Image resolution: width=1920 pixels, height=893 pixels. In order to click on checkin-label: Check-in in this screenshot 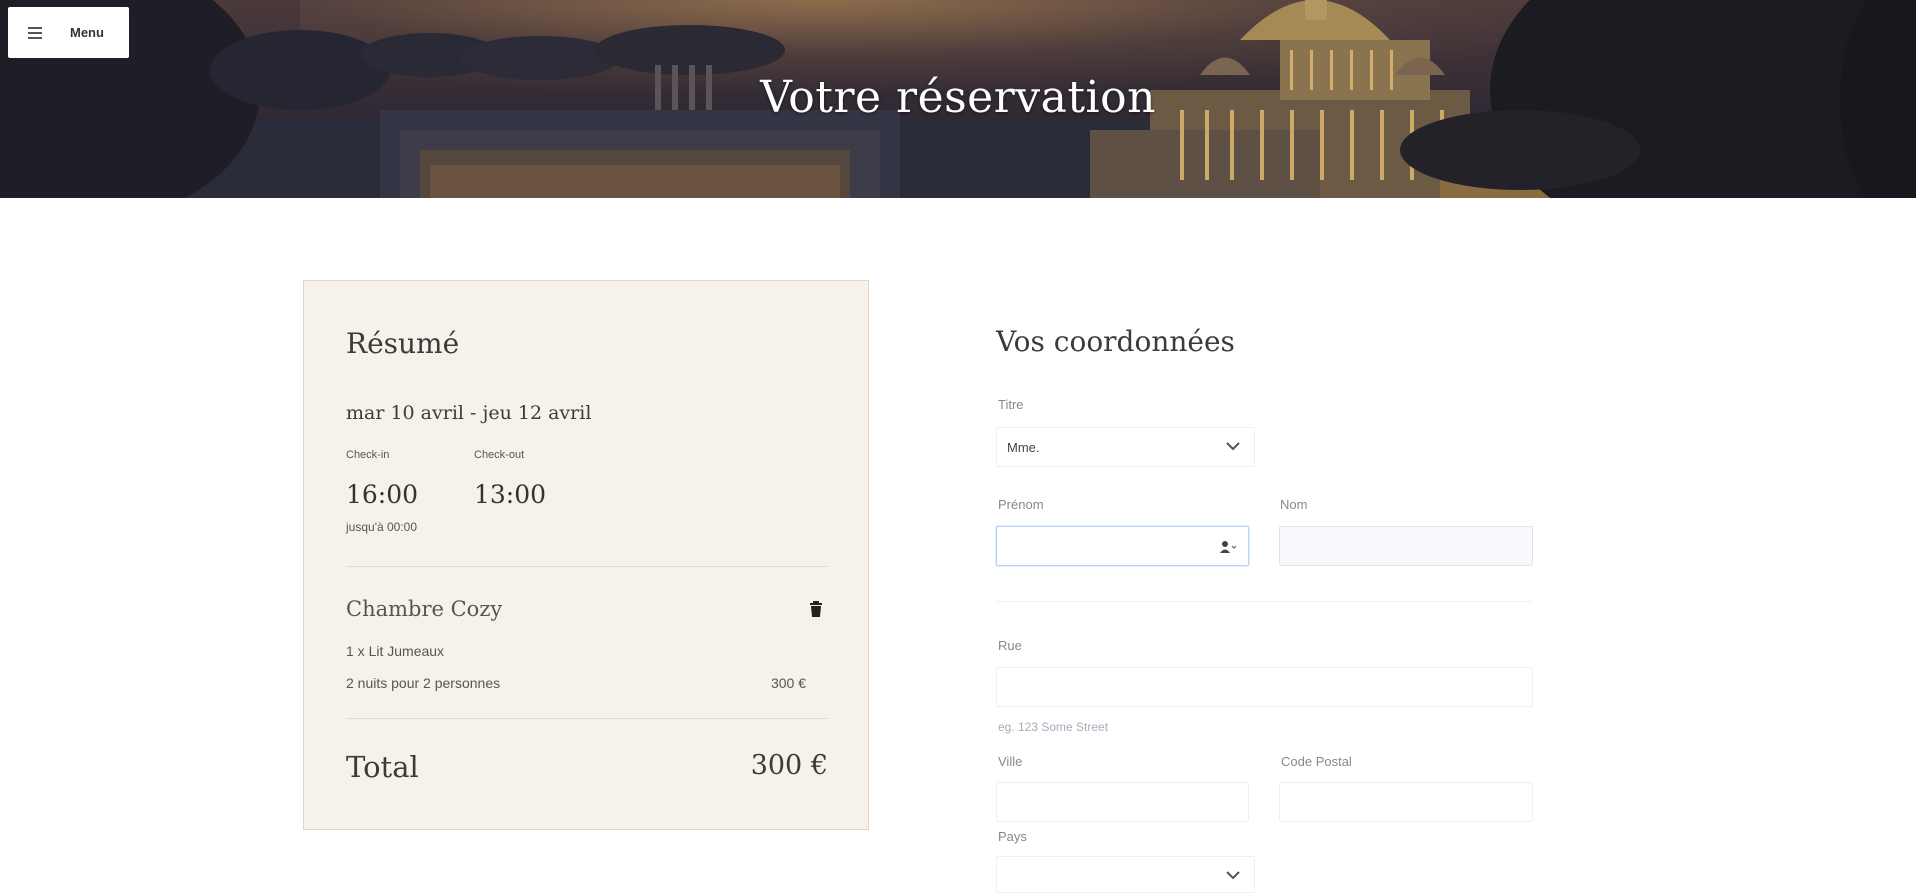, I will do `click(368, 455)`.